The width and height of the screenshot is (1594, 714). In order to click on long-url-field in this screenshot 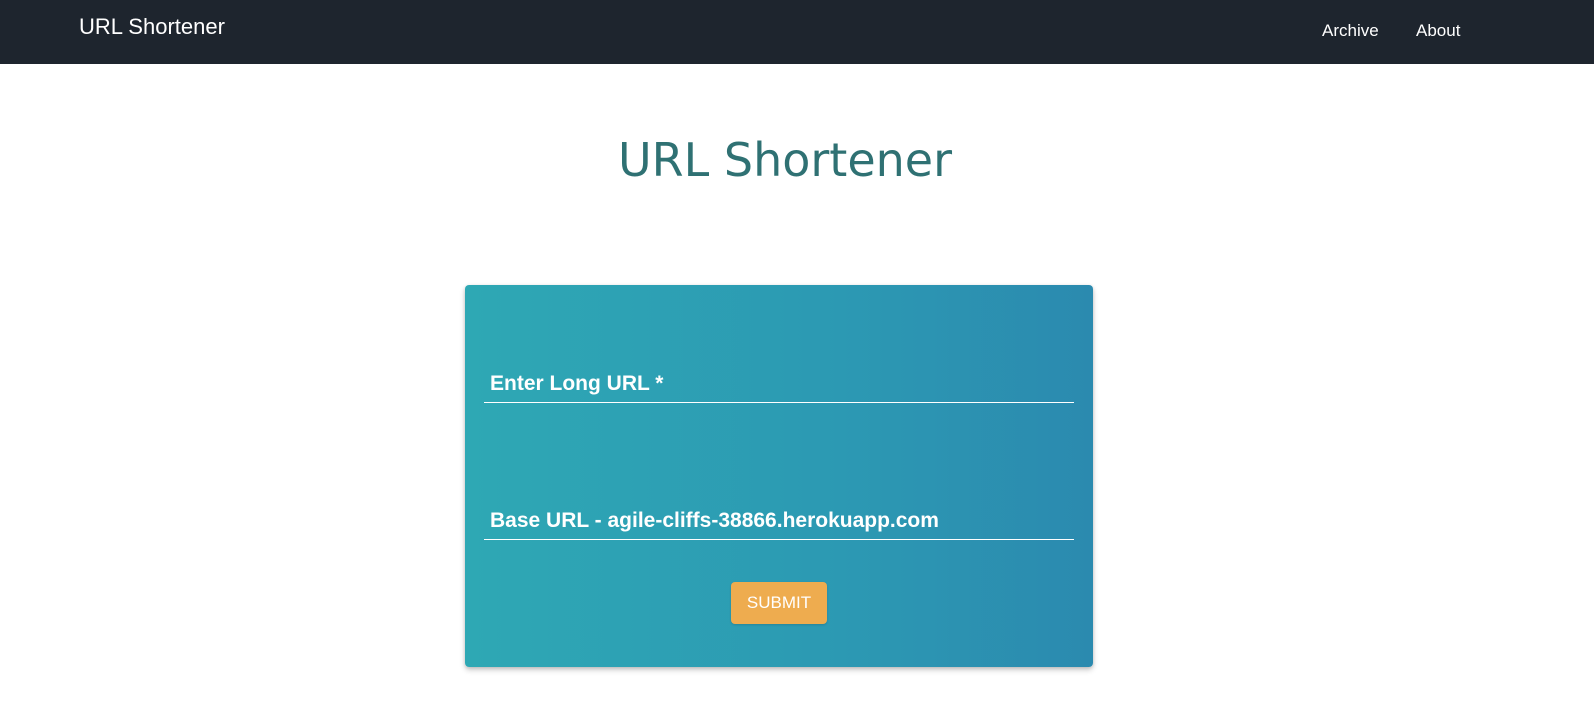, I will do `click(779, 384)`.